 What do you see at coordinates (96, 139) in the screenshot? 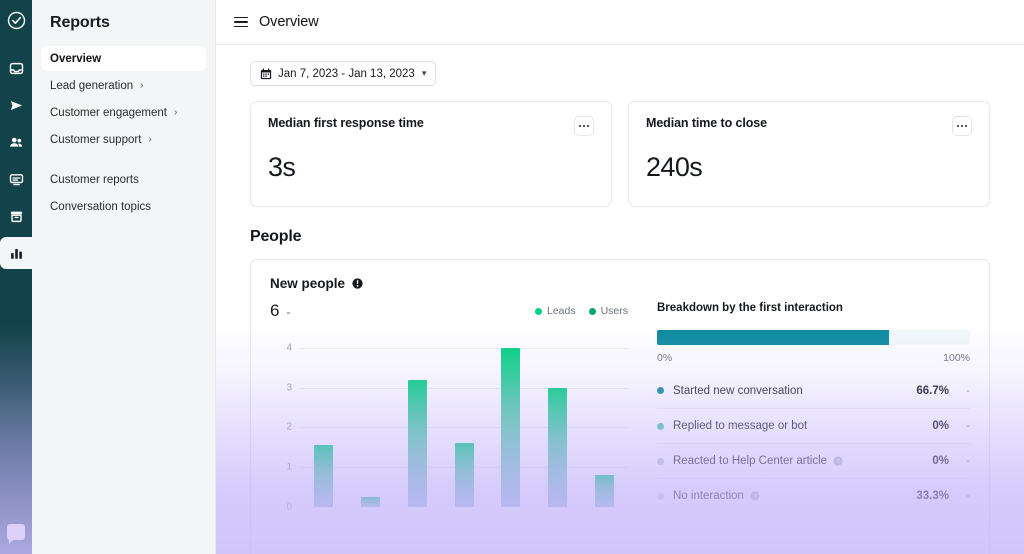
I see `sidebar-item-label: Customer support` at bounding box center [96, 139].